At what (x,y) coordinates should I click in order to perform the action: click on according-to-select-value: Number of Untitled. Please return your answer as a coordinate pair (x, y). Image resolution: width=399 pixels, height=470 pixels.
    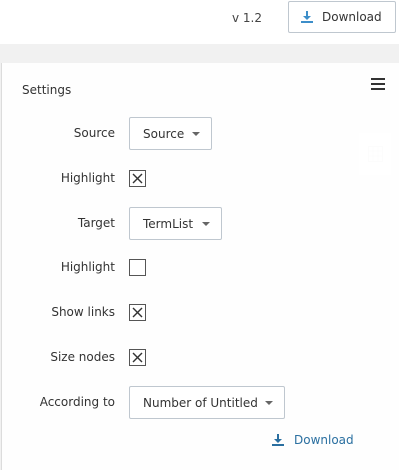
    Looking at the image, I should click on (200, 402).